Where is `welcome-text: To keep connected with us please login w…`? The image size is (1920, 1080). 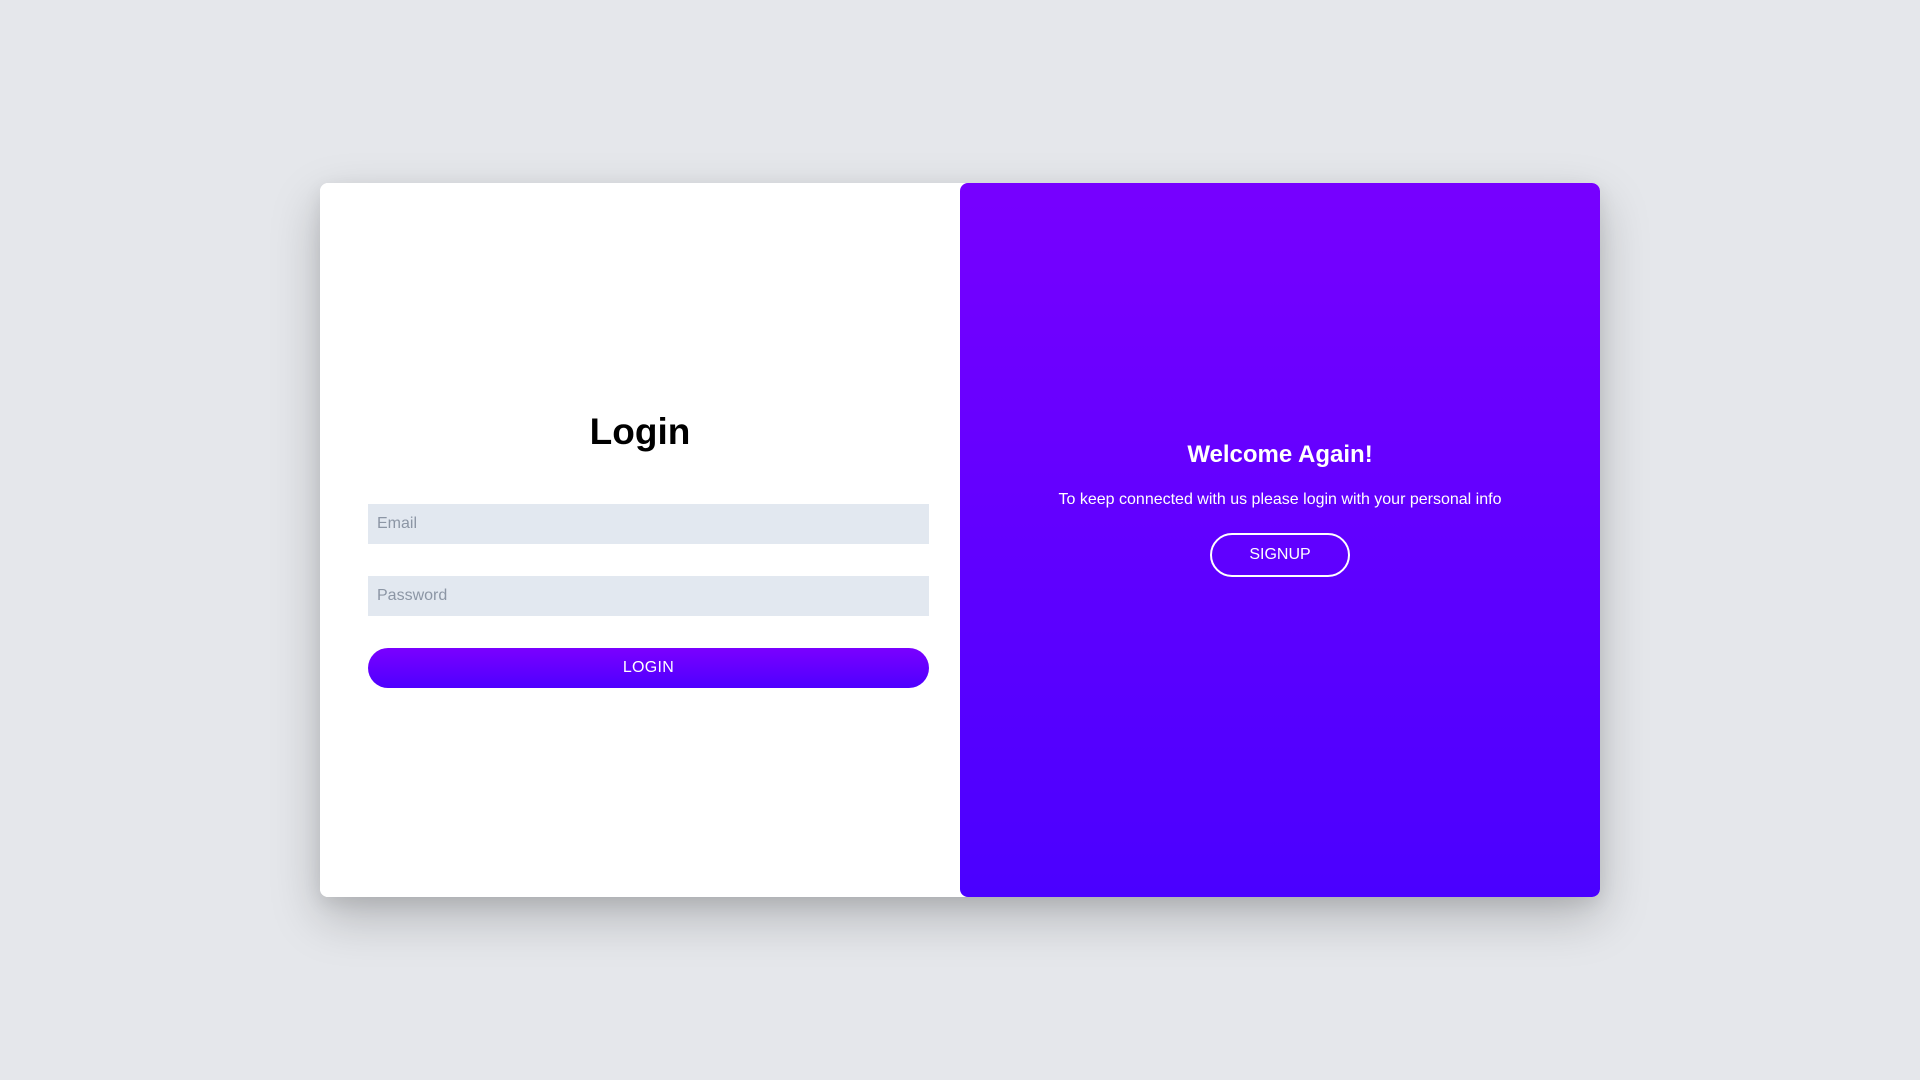
welcome-text: To keep connected with us please login w… is located at coordinates (1280, 499).